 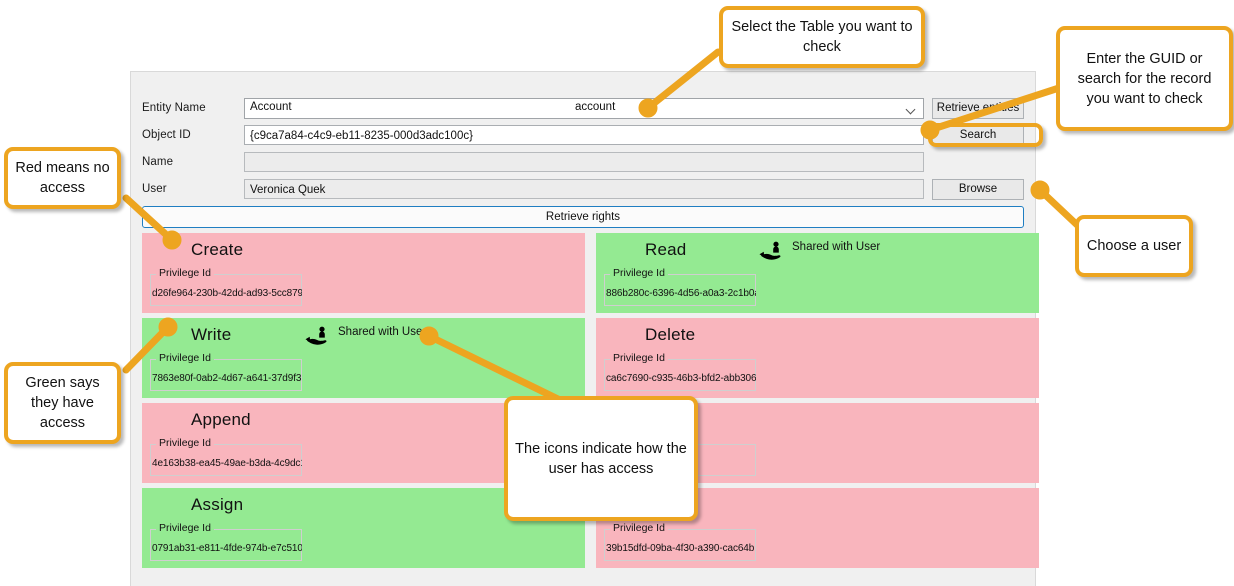 I want to click on object-id-input: {c9ca7a84-c4c9-eb11-8235-000d3adc100c}, so click(x=584, y=135).